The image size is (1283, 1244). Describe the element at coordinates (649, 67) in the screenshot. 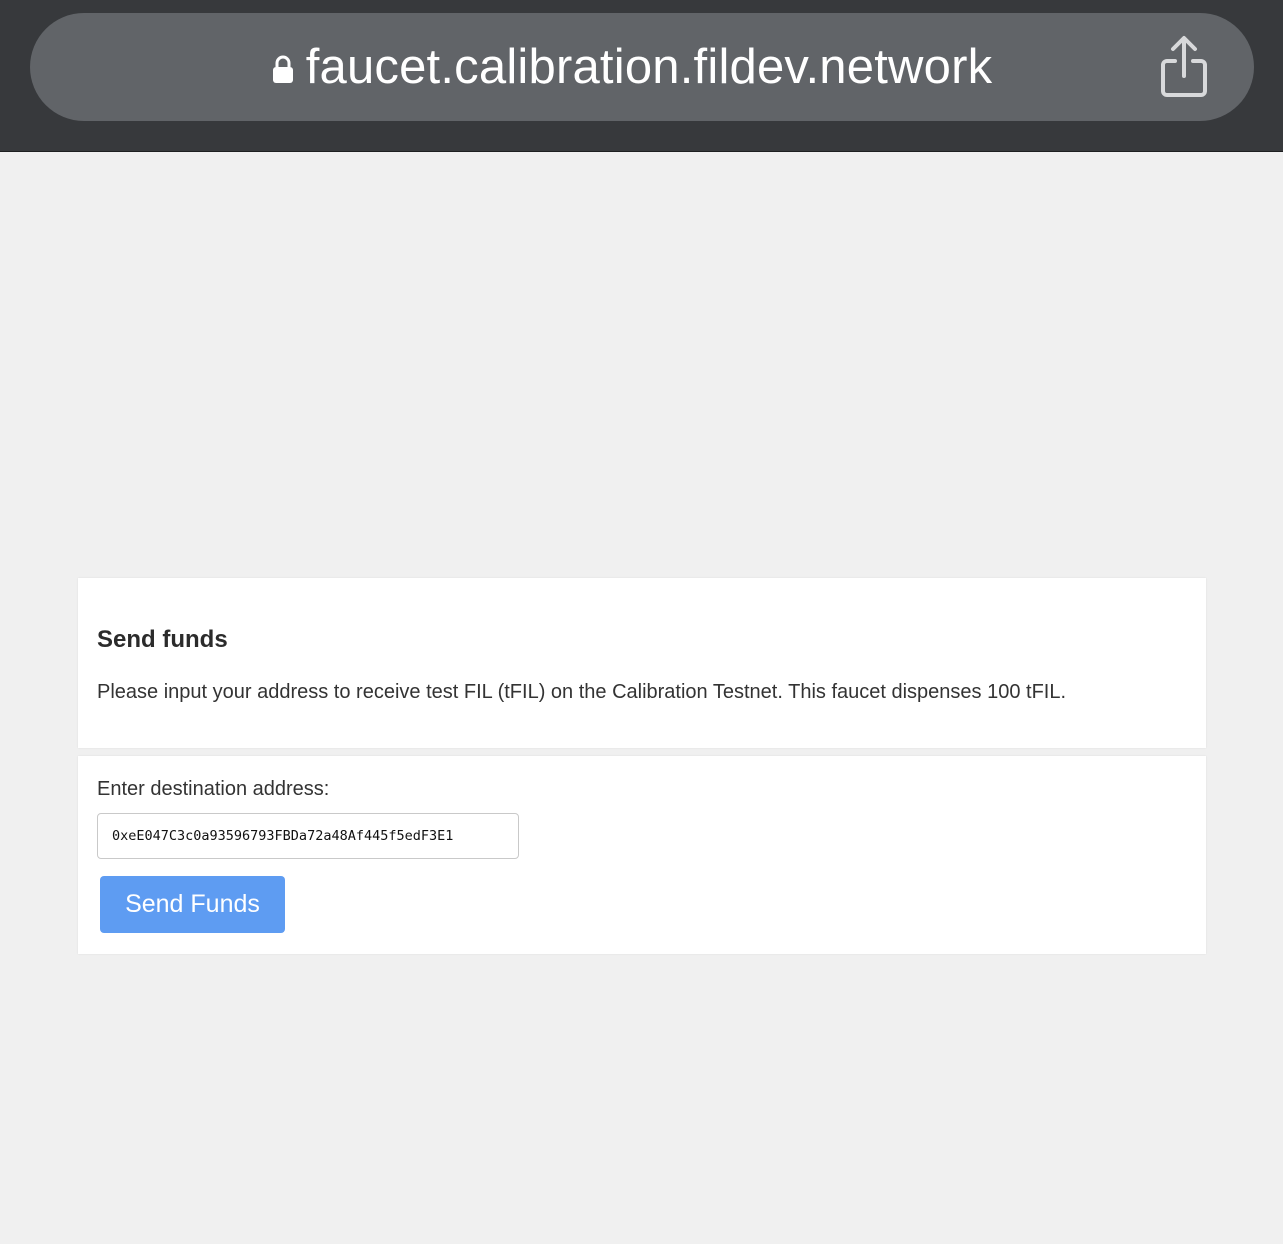

I see `url-text: faucet.calibration.fildev.network` at that location.